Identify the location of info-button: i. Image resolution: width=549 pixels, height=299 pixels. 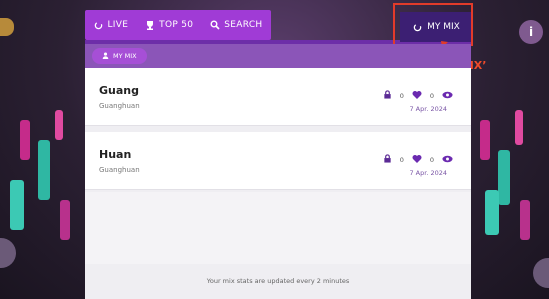
(531, 32).